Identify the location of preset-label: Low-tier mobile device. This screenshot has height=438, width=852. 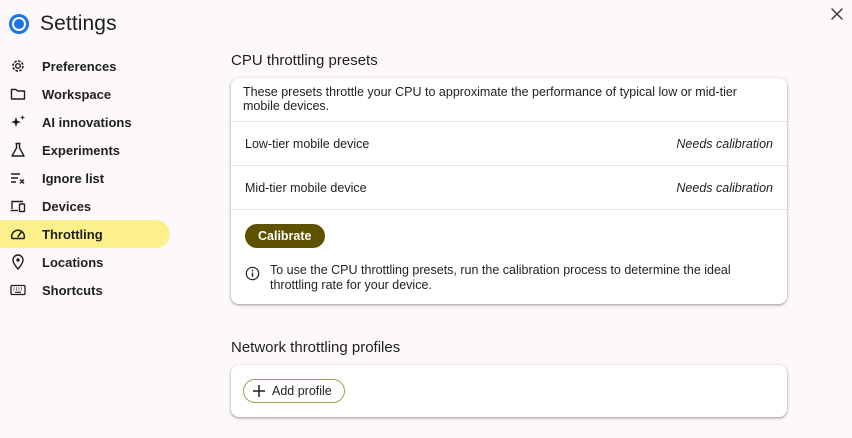
(307, 143).